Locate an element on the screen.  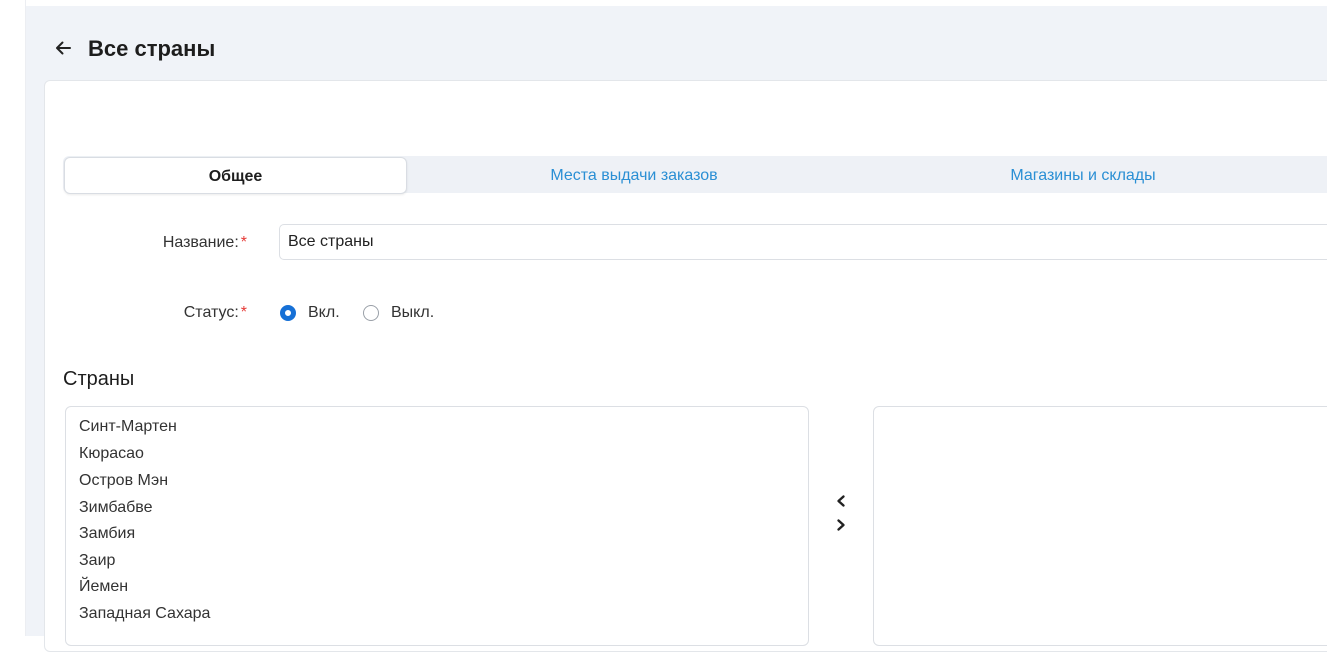
page-title: Все страны is located at coordinates (152, 48).